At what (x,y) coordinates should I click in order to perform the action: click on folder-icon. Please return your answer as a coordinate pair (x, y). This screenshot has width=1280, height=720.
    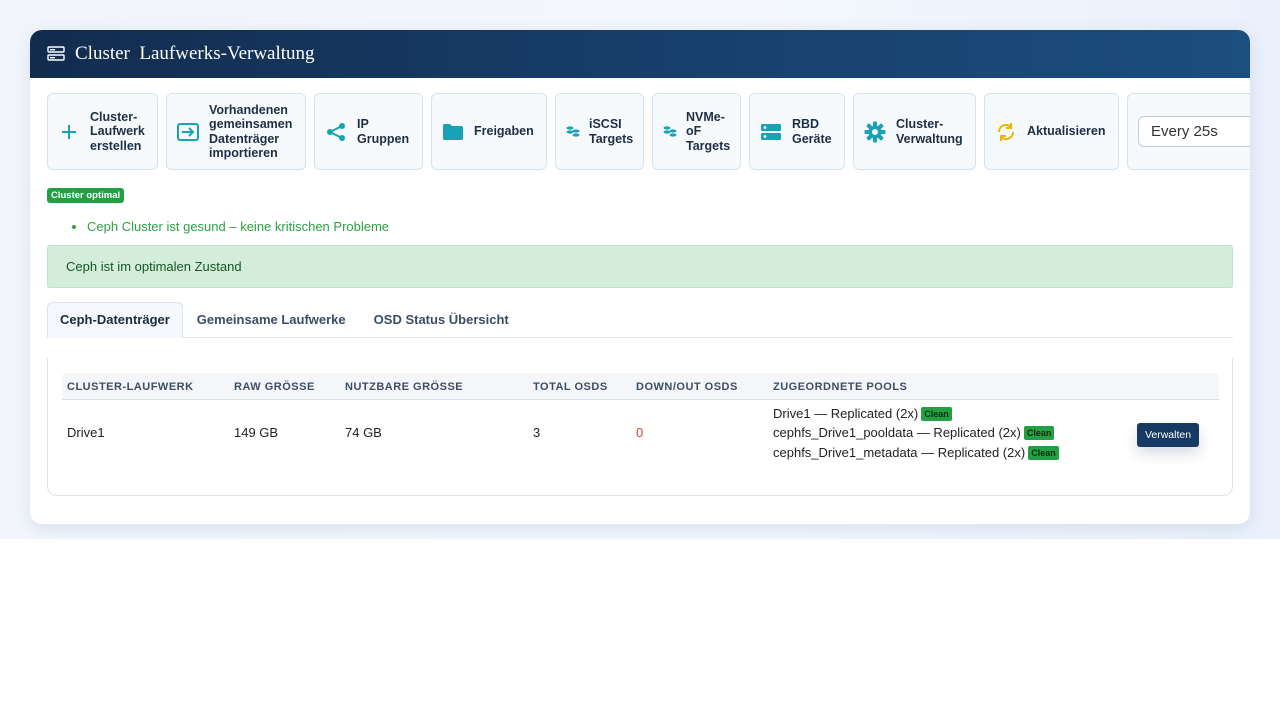
    Looking at the image, I should click on (453, 132).